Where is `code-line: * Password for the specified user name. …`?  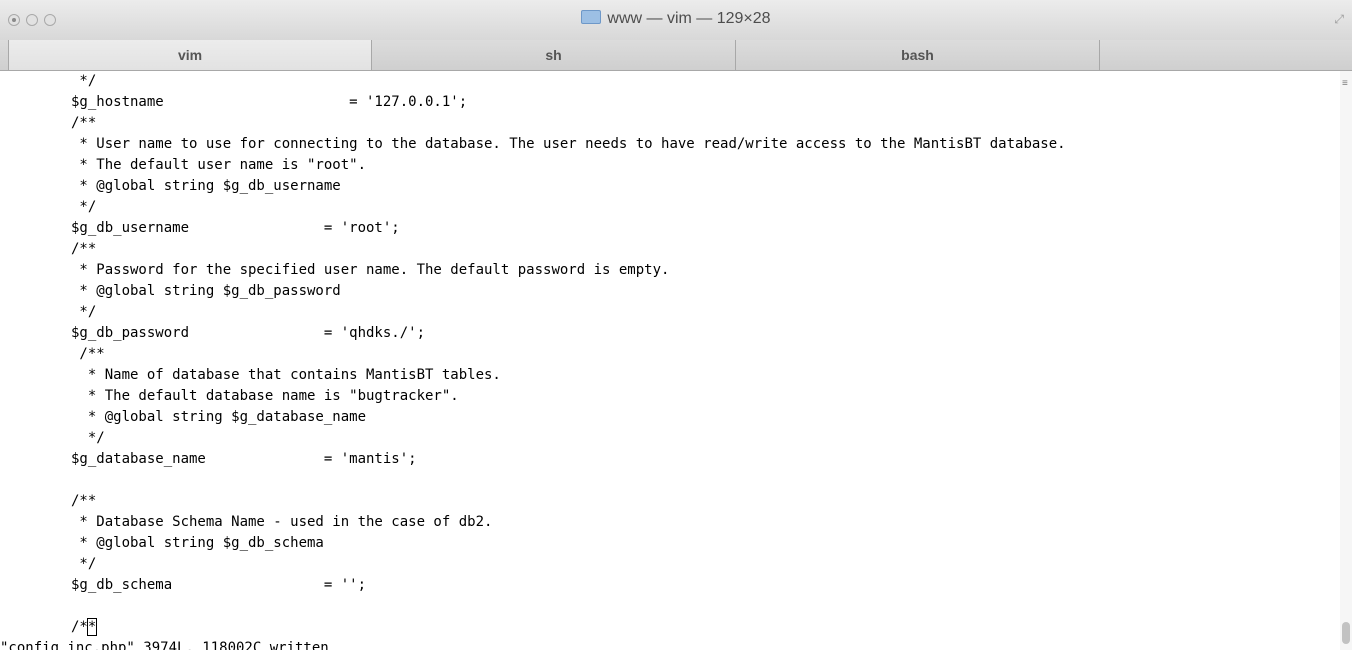 code-line: * Password for the specified user name. … is located at coordinates (341, 270).